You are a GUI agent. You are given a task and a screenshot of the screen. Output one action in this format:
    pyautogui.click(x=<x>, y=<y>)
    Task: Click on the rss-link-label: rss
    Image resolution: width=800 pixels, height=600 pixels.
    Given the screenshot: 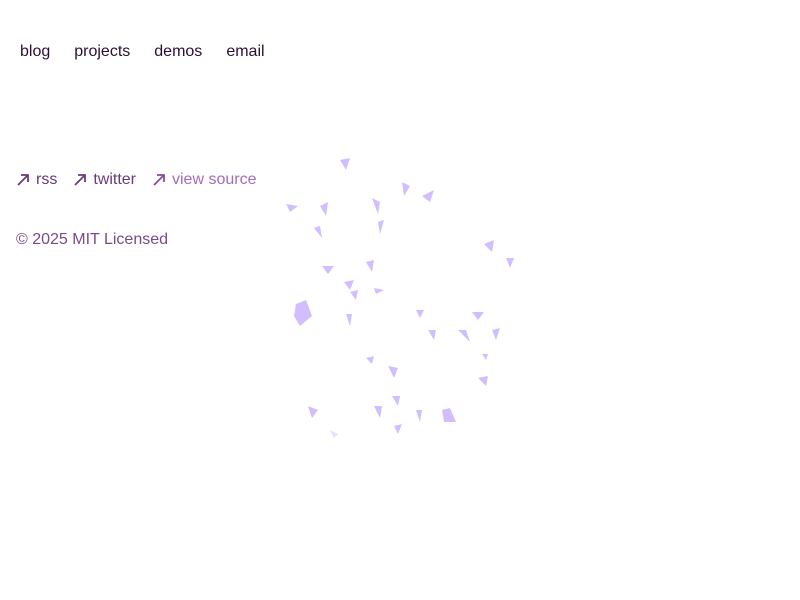 What is the action you would take?
    pyautogui.click(x=47, y=179)
    